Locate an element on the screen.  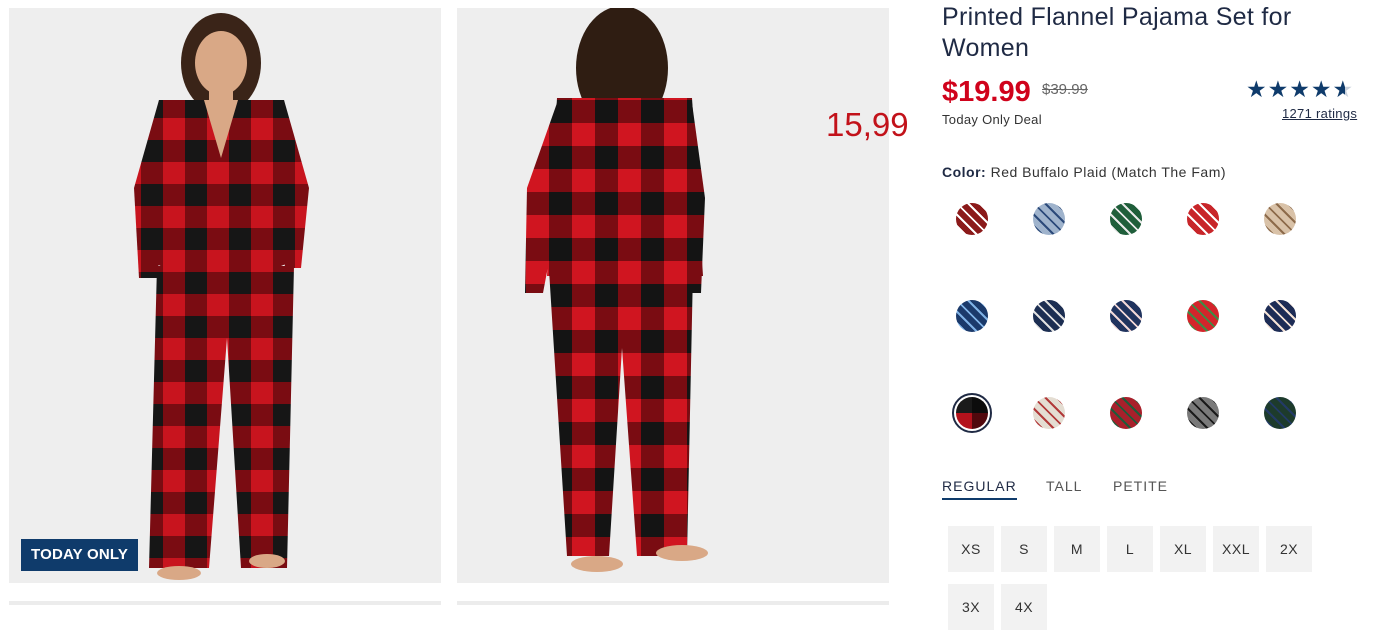
back-pajama-illustration is located at coordinates (616, 290).